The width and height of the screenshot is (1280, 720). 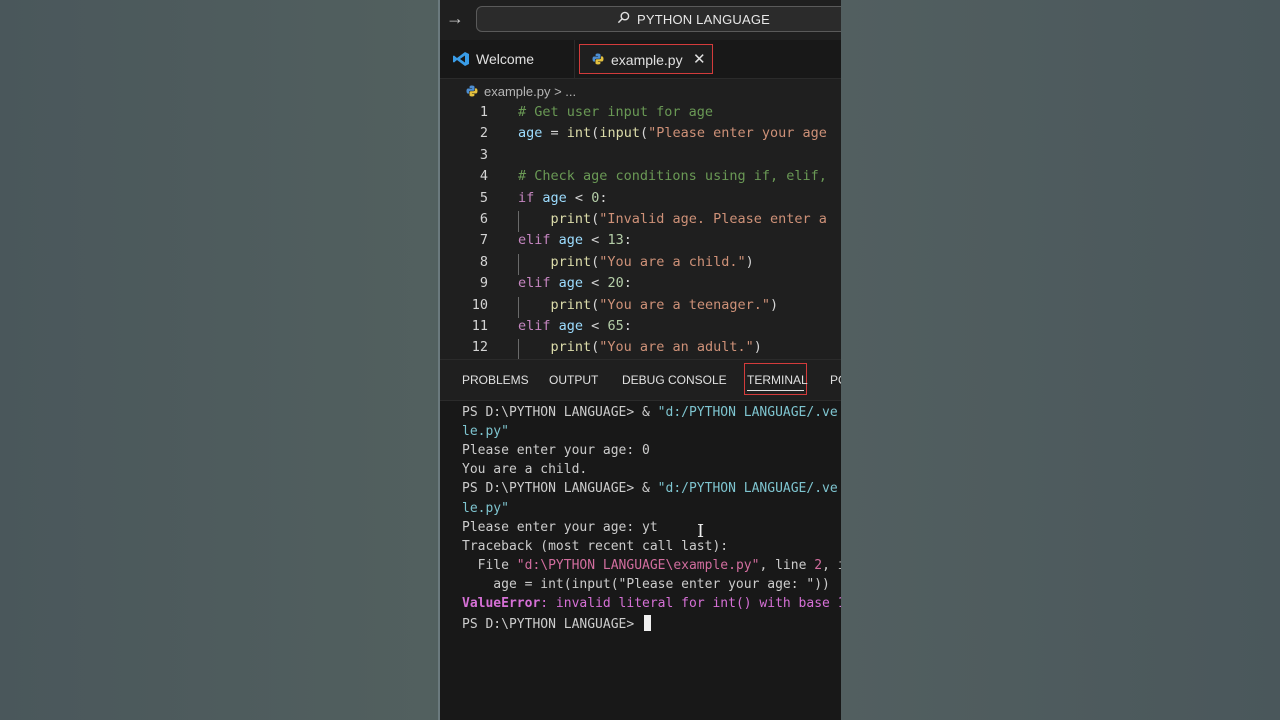 I want to click on code-token: int, so click(x=579, y=133).